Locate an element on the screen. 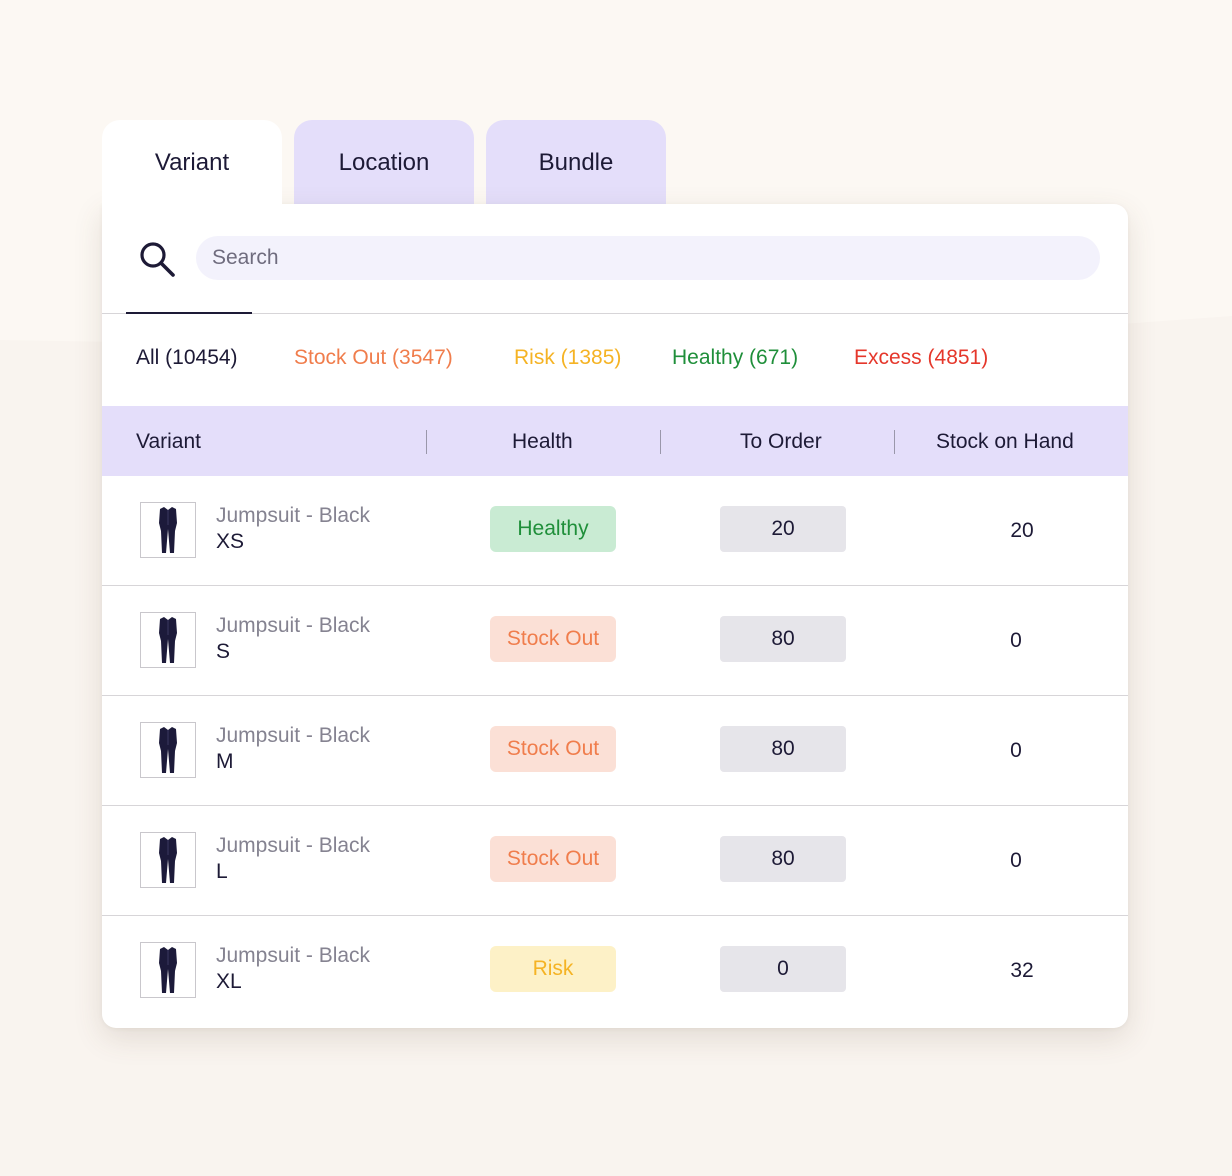 The height and width of the screenshot is (1176, 1232). table-row: Jumpsuit - Black L Stock Out 0 is located at coordinates (615, 861).